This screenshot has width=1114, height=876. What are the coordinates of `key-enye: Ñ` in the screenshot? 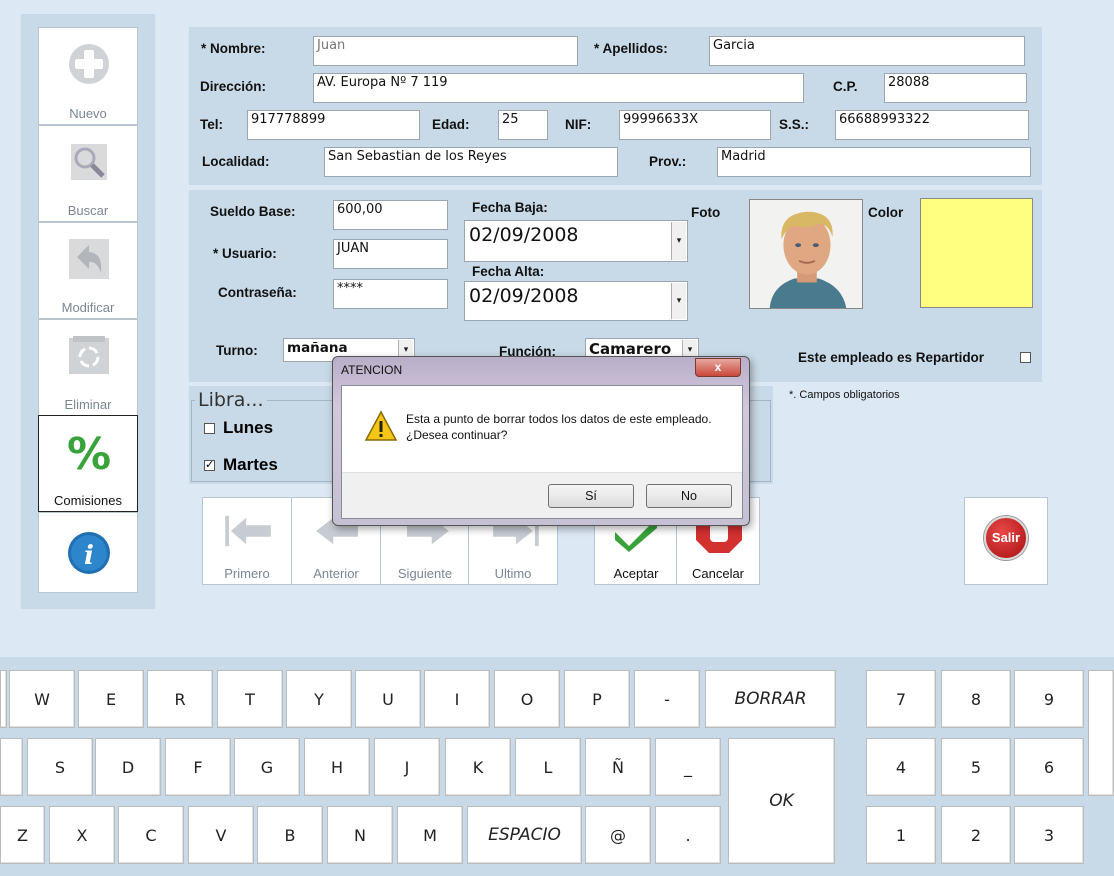 It's located at (618, 767).